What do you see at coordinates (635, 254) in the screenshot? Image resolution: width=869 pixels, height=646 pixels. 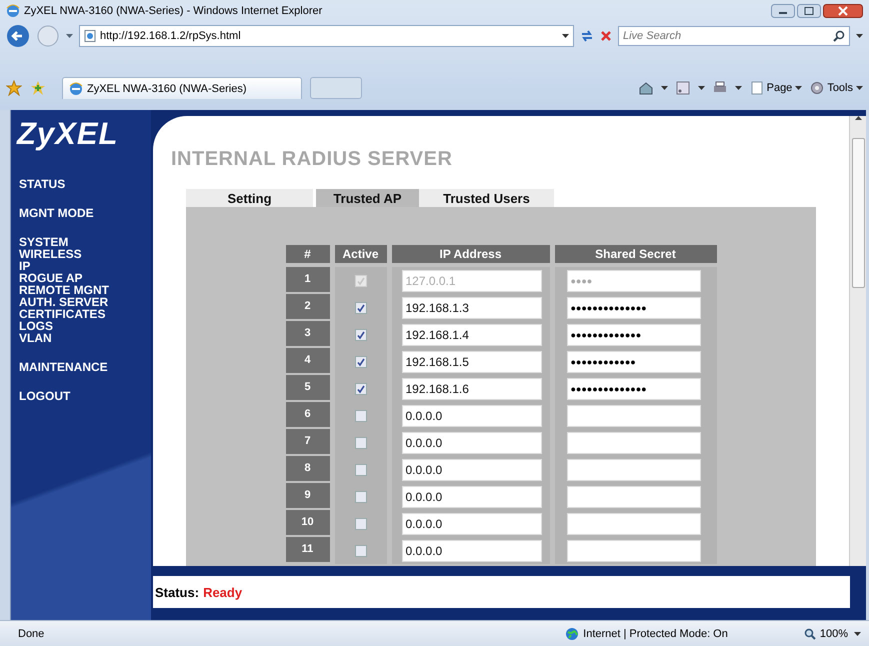 I see `column-header: Shared Secret` at bounding box center [635, 254].